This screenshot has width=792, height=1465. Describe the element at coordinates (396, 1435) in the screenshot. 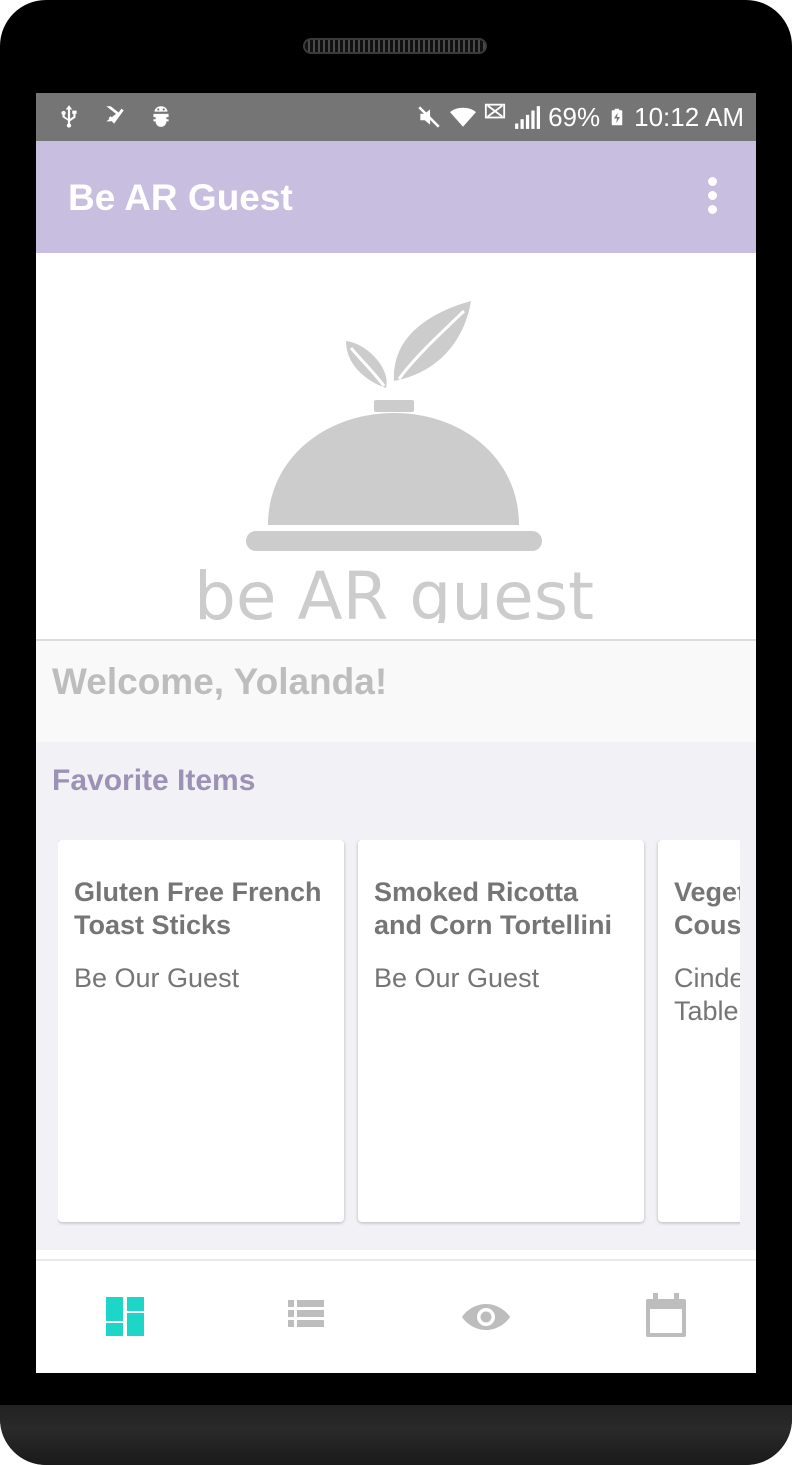

I see `phone-chin` at that location.